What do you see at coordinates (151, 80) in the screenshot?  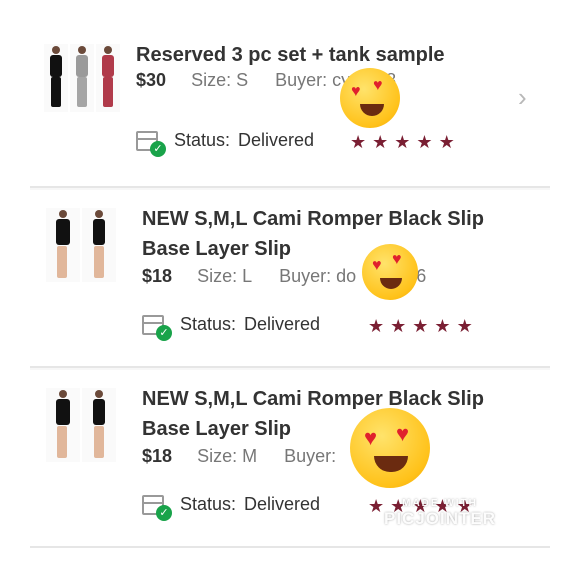 I see `item-price: $30` at bounding box center [151, 80].